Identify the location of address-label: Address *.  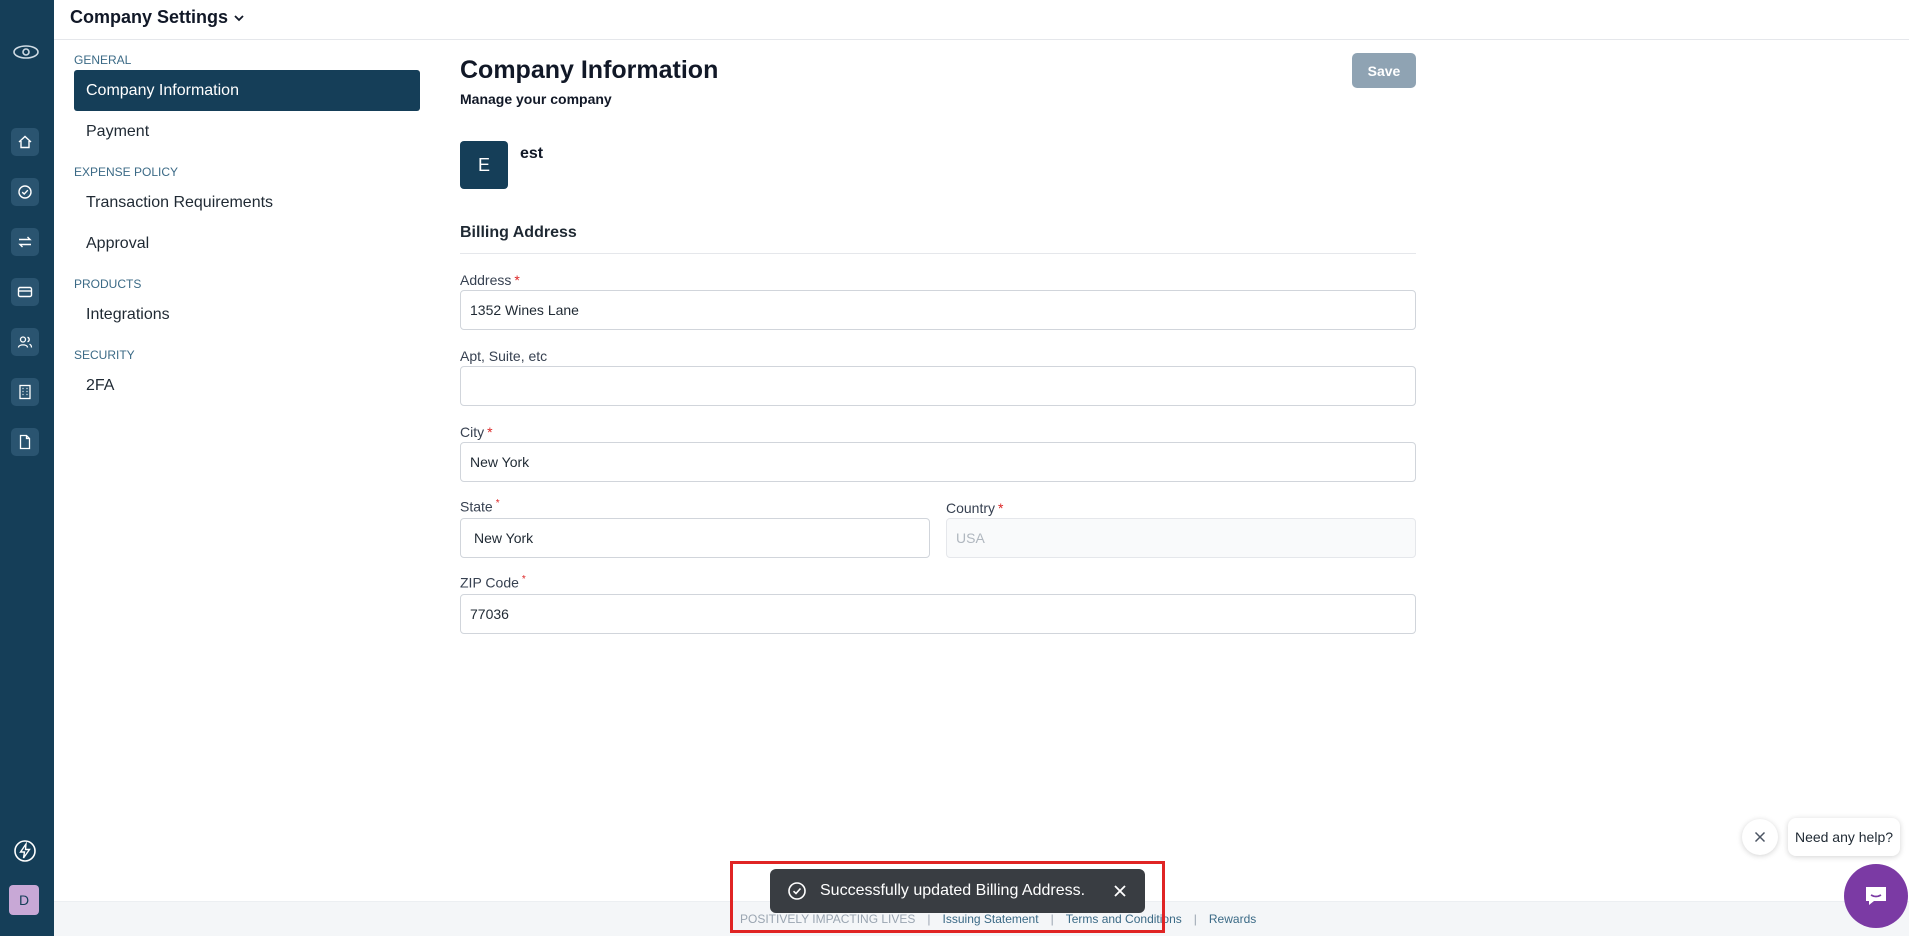
(490, 280).